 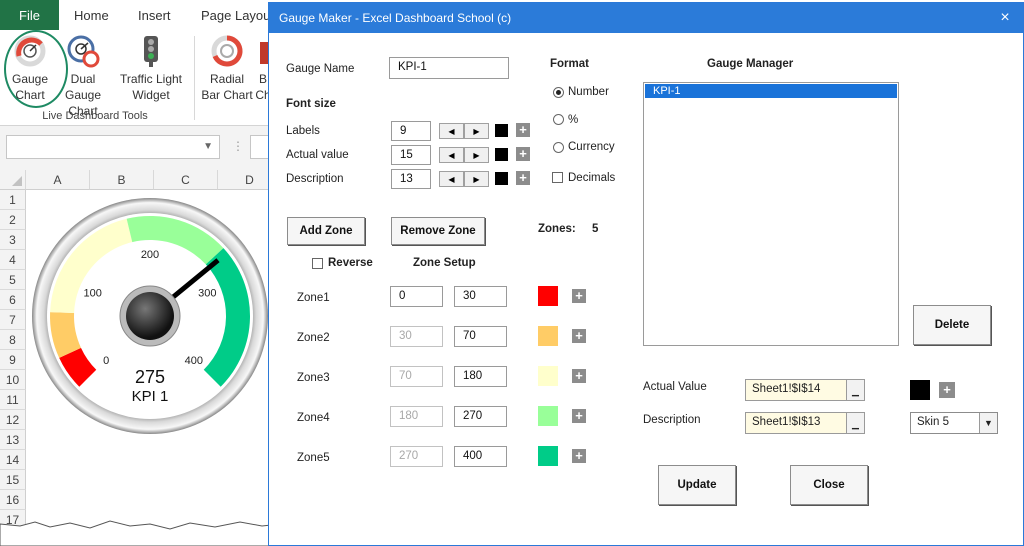 What do you see at coordinates (194, 78) in the screenshot?
I see `ribbon-separator` at bounding box center [194, 78].